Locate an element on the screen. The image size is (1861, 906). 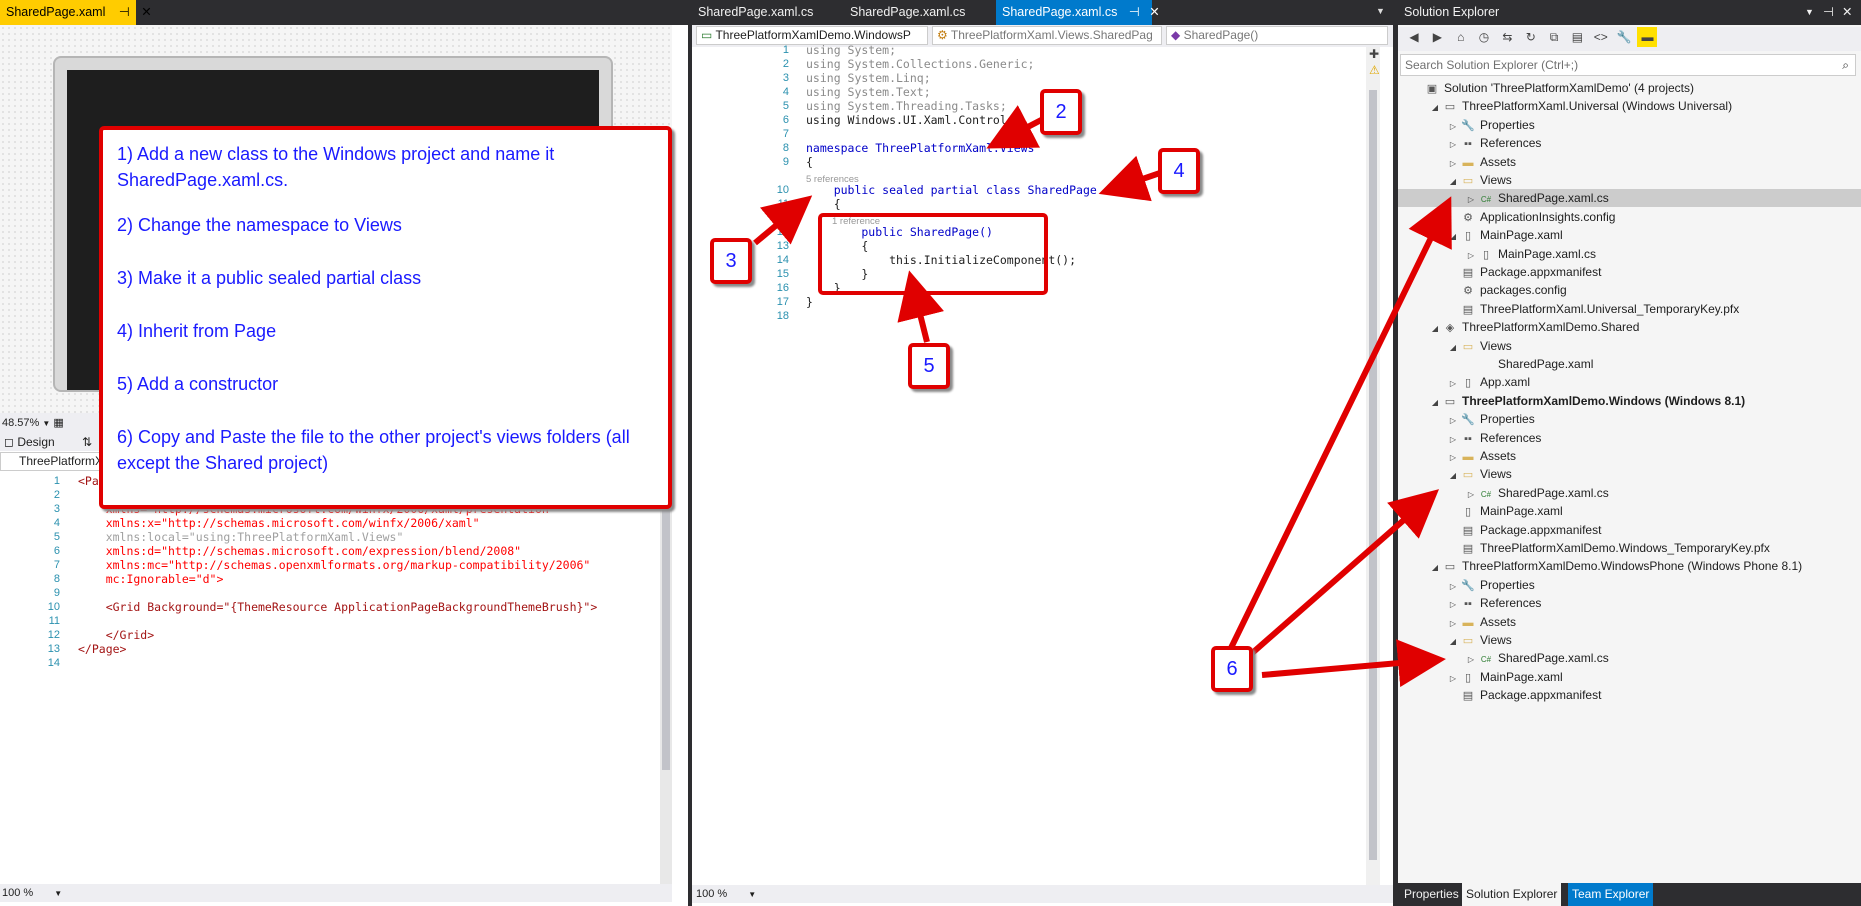
marker-6: 6 is located at coordinates (1232, 669).